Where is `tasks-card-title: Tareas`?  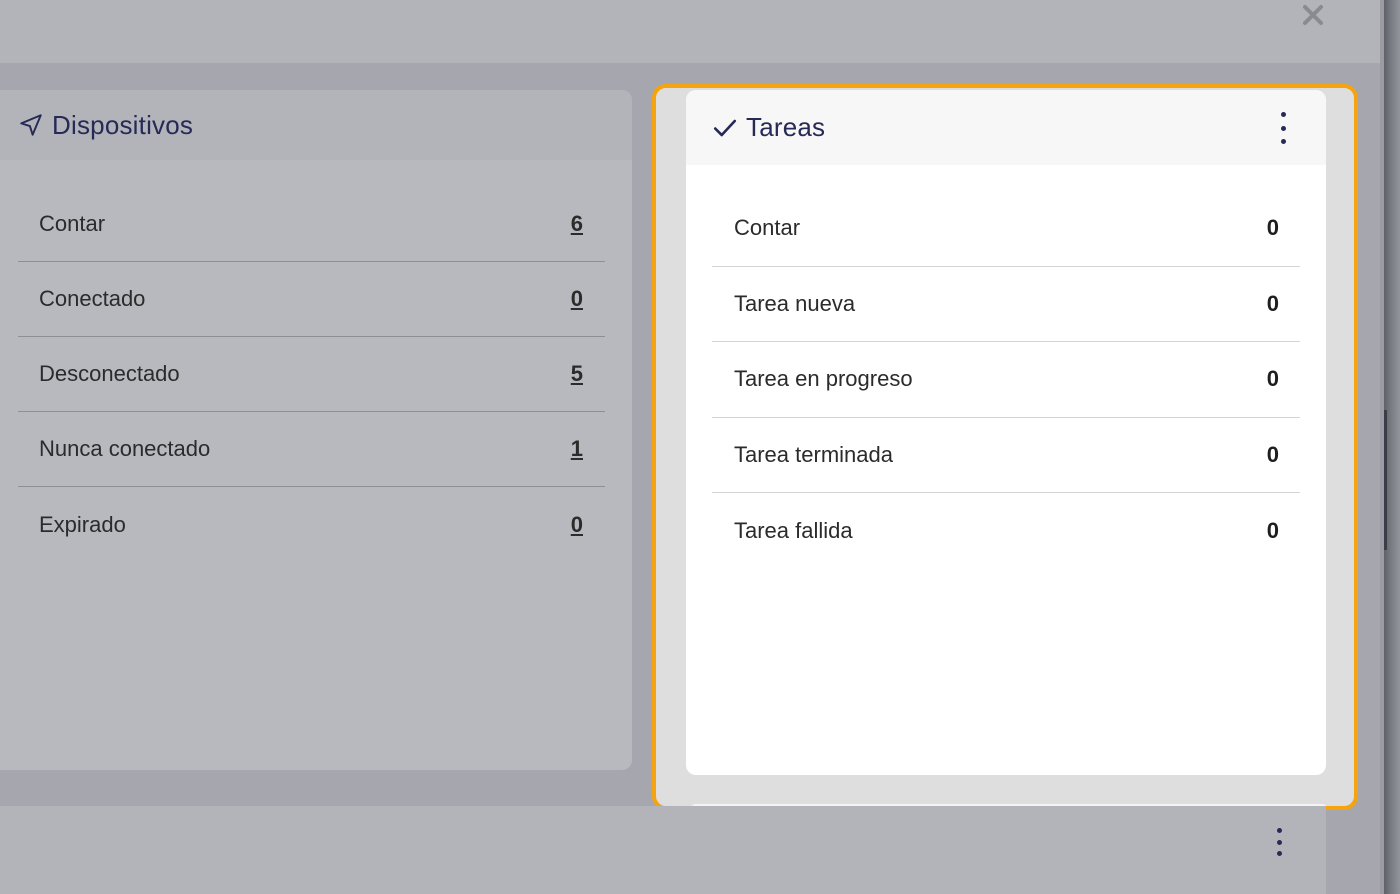 tasks-card-title: Tareas is located at coordinates (786, 127).